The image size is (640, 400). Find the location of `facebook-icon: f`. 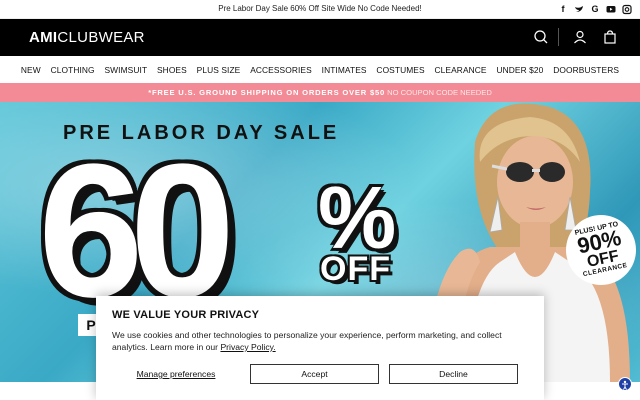

facebook-icon: f is located at coordinates (563, 9).